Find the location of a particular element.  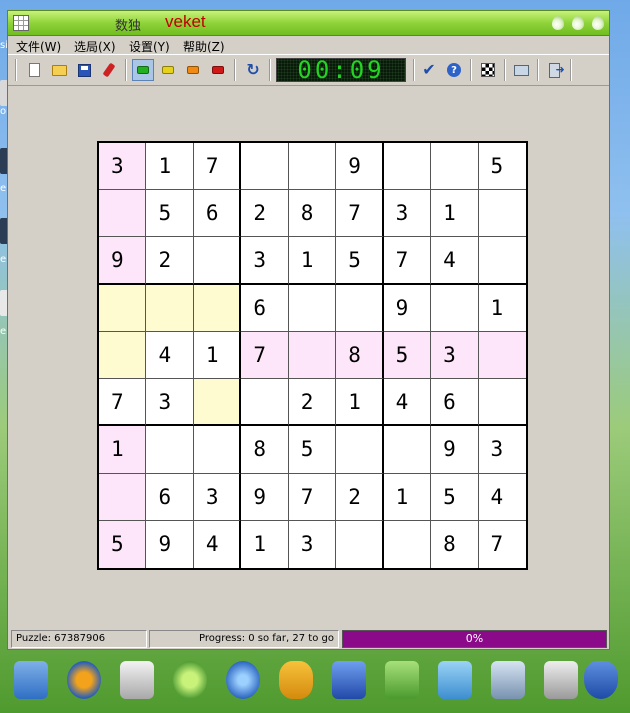

check-button: ✔ is located at coordinates (429, 70).